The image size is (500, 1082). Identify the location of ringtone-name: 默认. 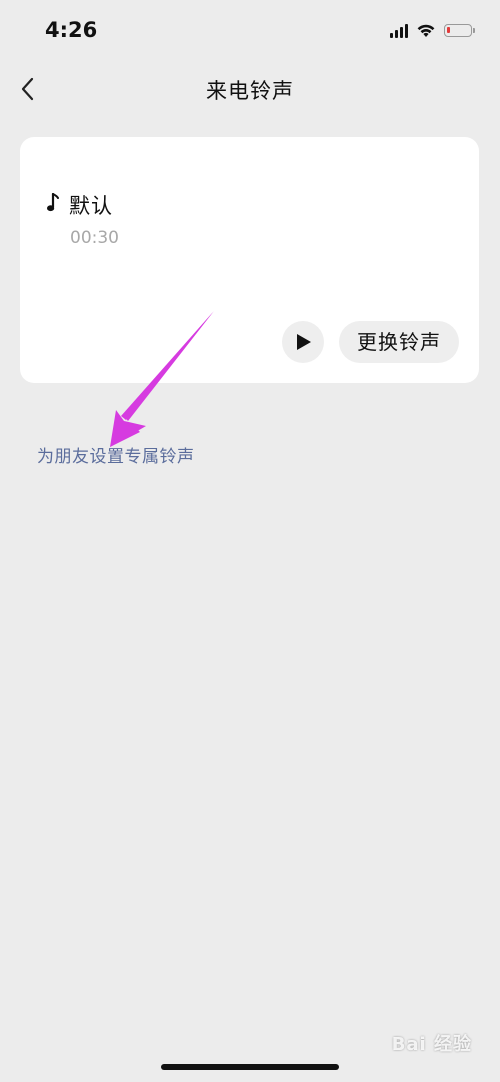
(91, 206).